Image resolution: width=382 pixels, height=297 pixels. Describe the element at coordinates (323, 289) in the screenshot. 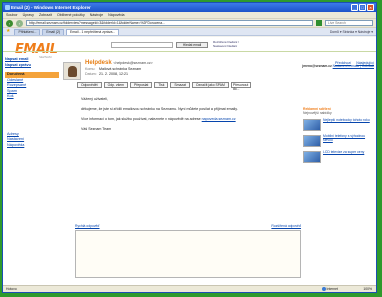

I see `globe-icon` at that location.